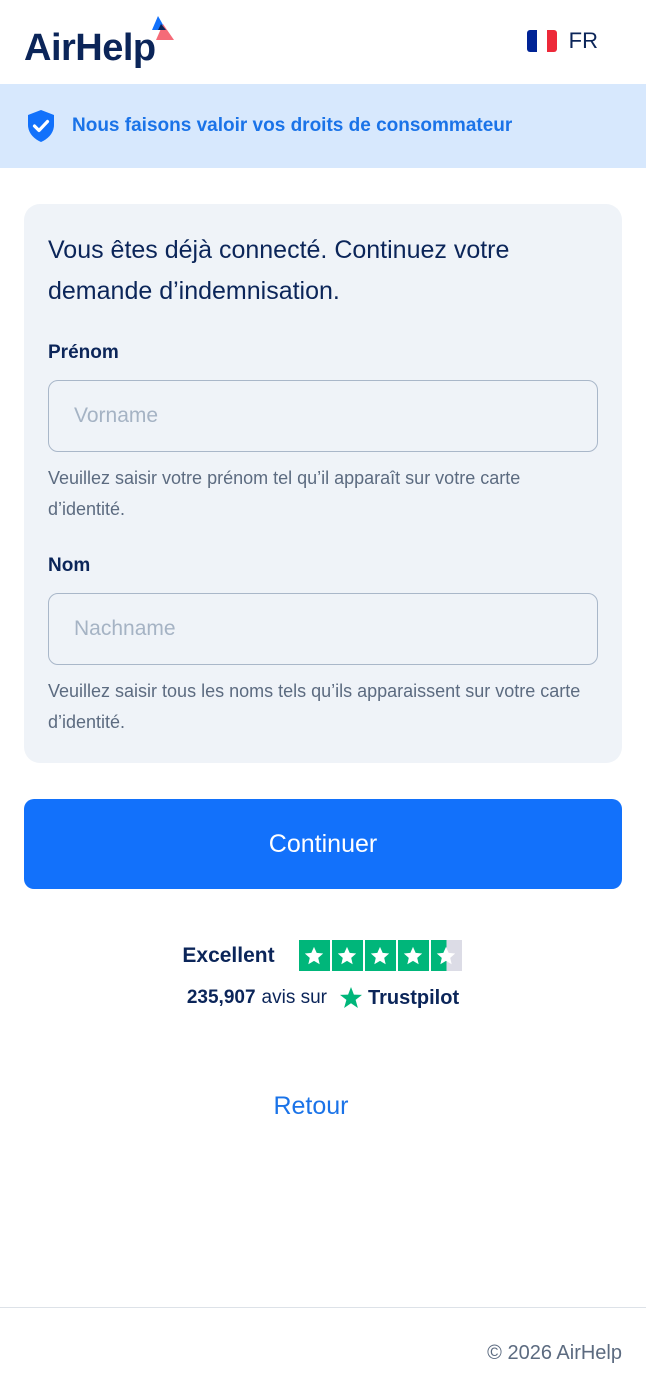 This screenshot has height=1400, width=646. What do you see at coordinates (541, 41) in the screenshot?
I see `france-flag-icon` at bounding box center [541, 41].